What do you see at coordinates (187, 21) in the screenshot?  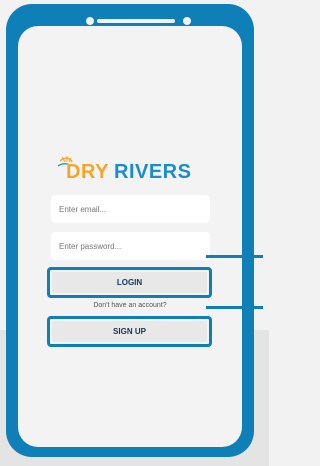 I see `phone-camera-right` at bounding box center [187, 21].